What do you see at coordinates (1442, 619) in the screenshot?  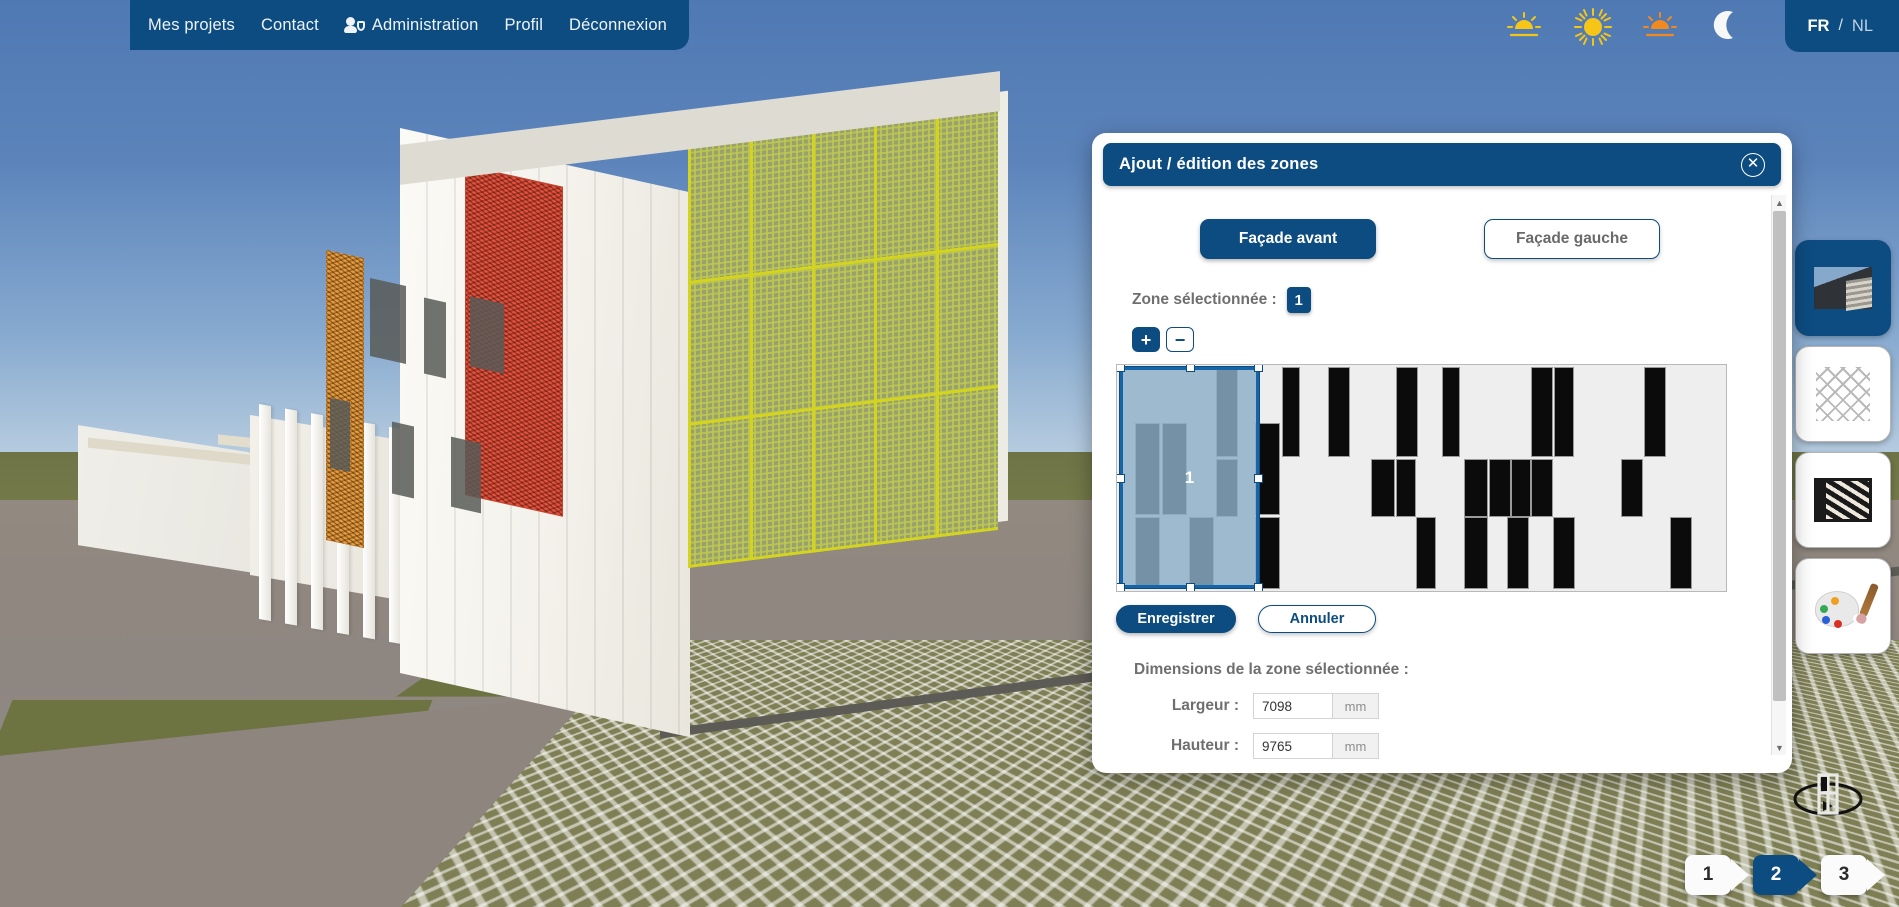 I see `dialog-action-row: Enregistrer Annuler` at bounding box center [1442, 619].